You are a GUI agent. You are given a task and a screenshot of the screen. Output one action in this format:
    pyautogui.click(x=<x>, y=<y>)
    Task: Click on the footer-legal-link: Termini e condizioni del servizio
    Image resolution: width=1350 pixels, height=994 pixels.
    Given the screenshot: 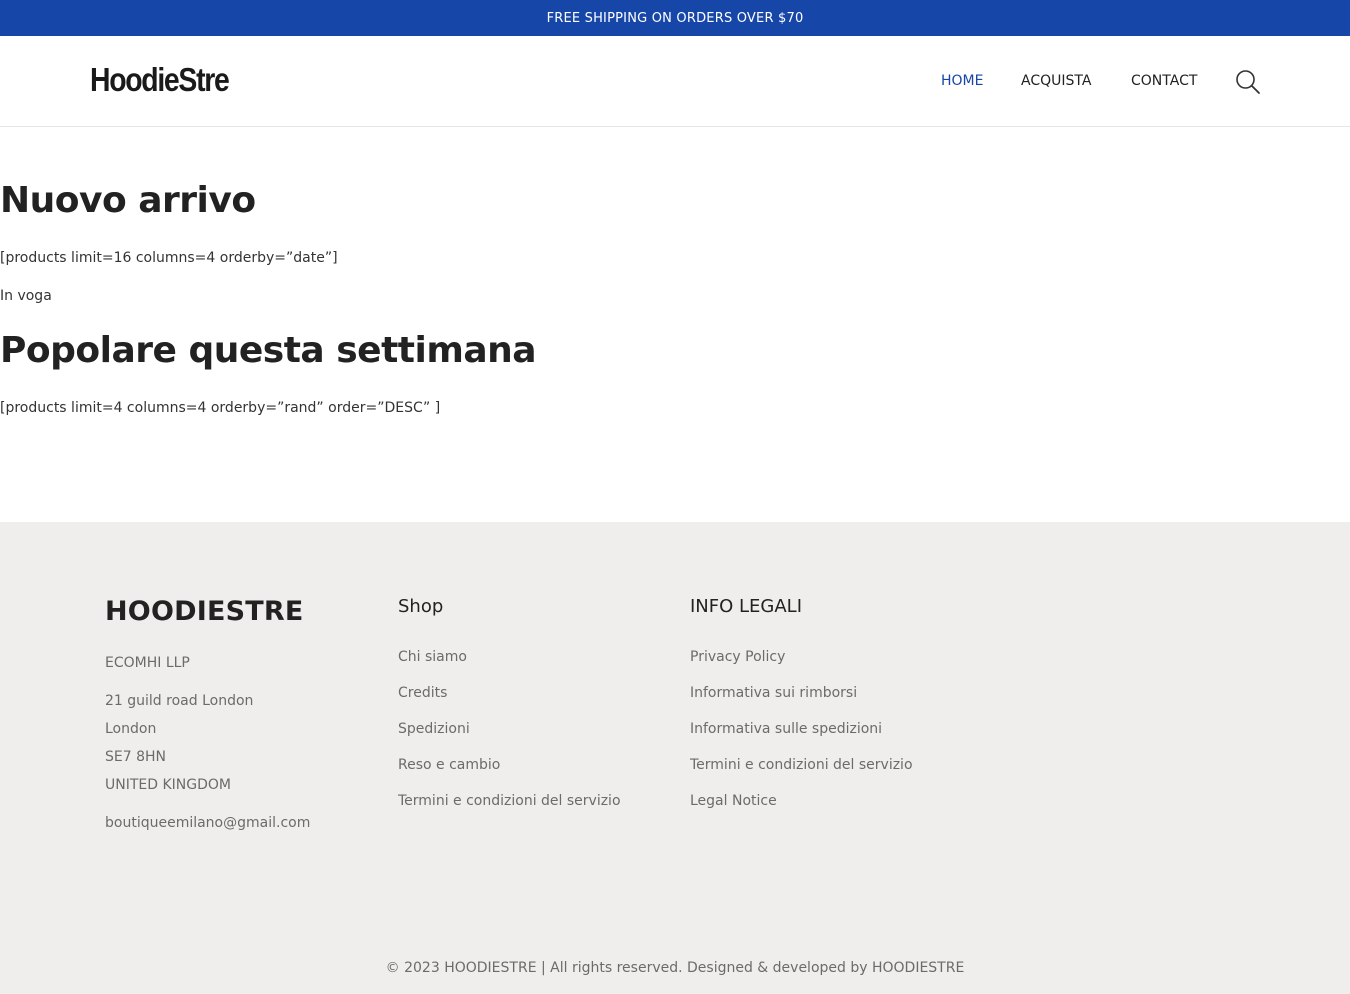 What is the action you would take?
    pyautogui.click(x=801, y=765)
    